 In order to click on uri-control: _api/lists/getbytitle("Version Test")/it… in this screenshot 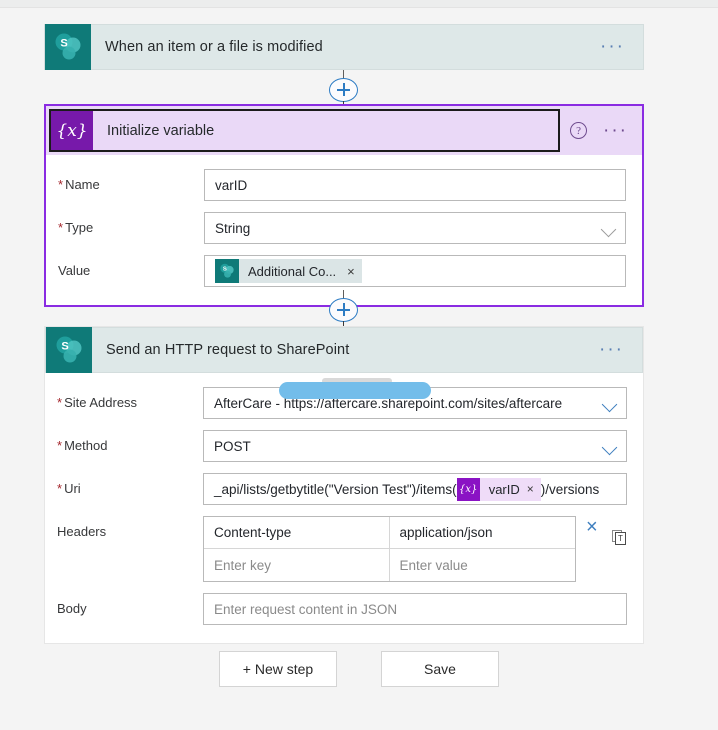, I will do `click(415, 489)`.